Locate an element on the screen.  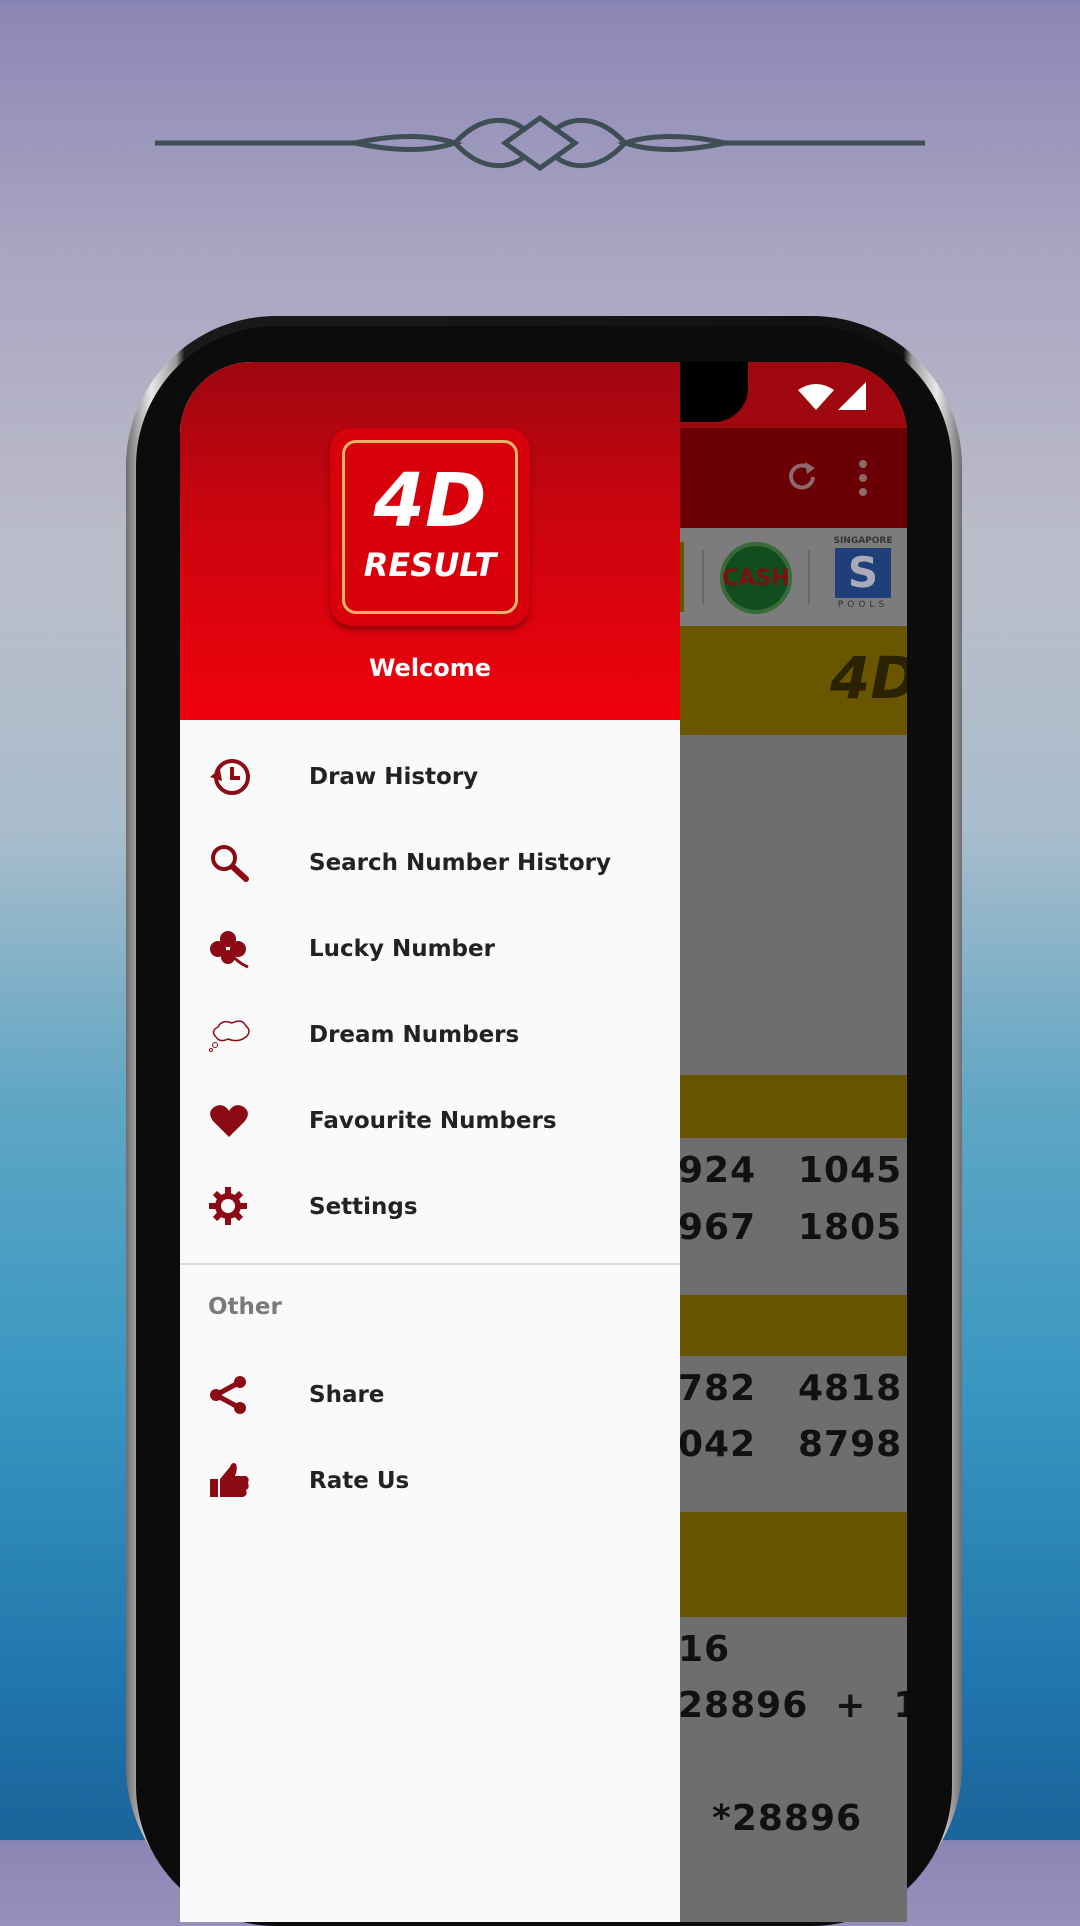
result-number: 28896 + 16 is located at coordinates (792, 1705).